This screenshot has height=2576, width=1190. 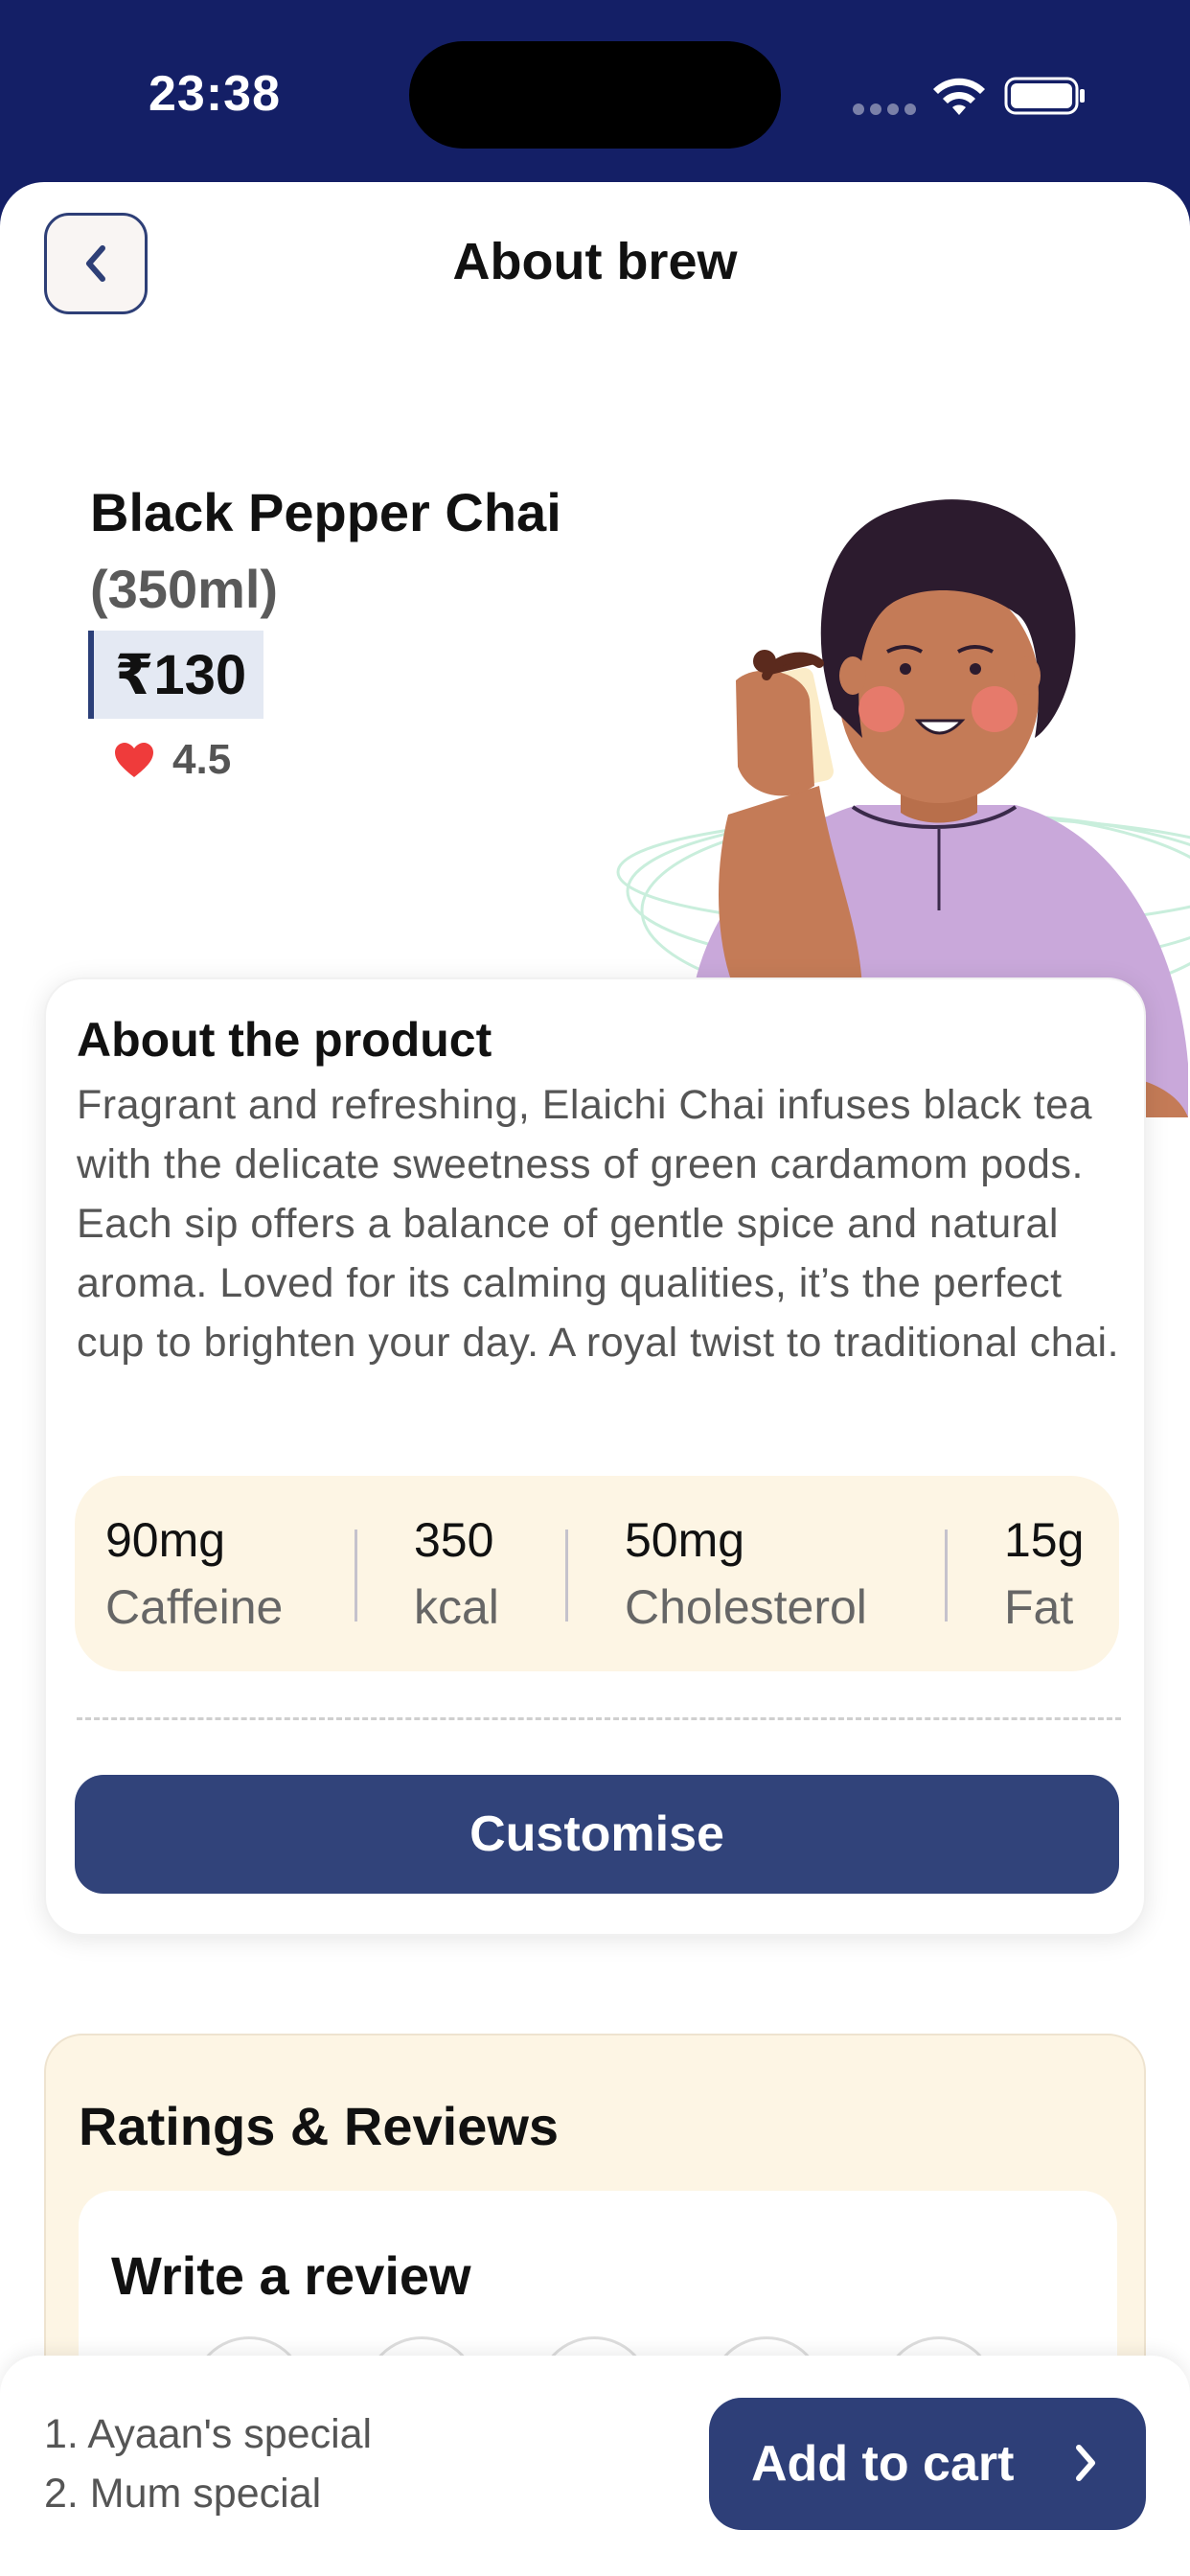 I want to click on battery-icon, so click(x=1044, y=96).